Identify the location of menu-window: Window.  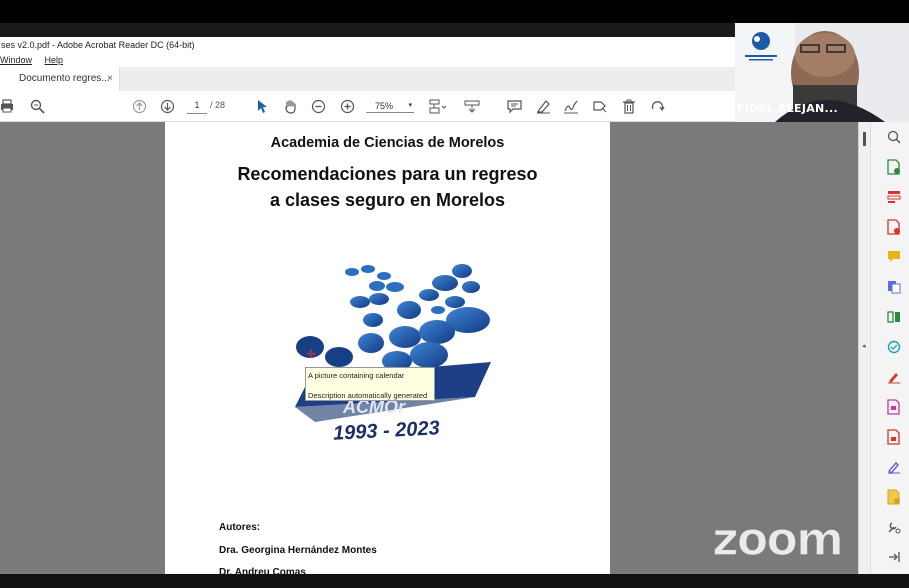
(16, 60).